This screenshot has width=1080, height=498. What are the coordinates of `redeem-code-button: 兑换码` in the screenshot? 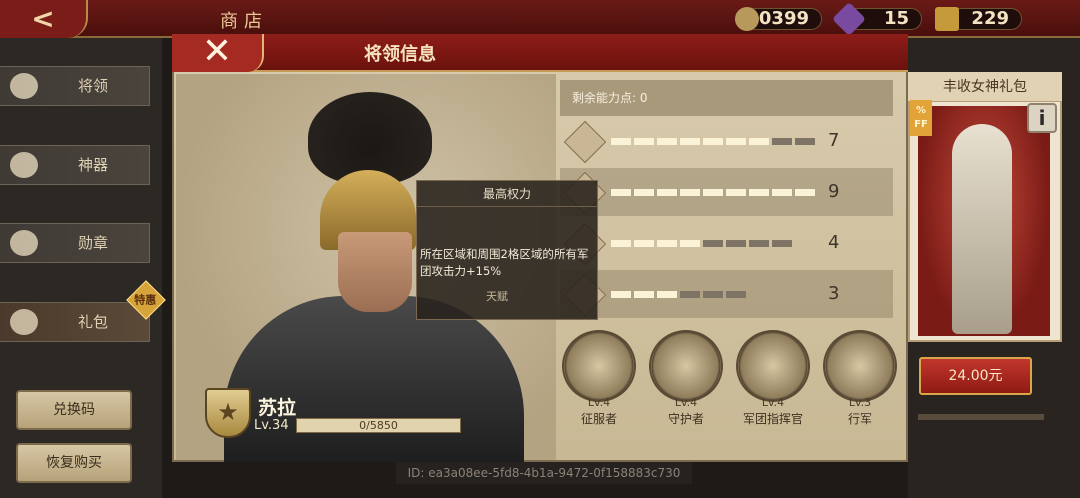 It's located at (74, 410).